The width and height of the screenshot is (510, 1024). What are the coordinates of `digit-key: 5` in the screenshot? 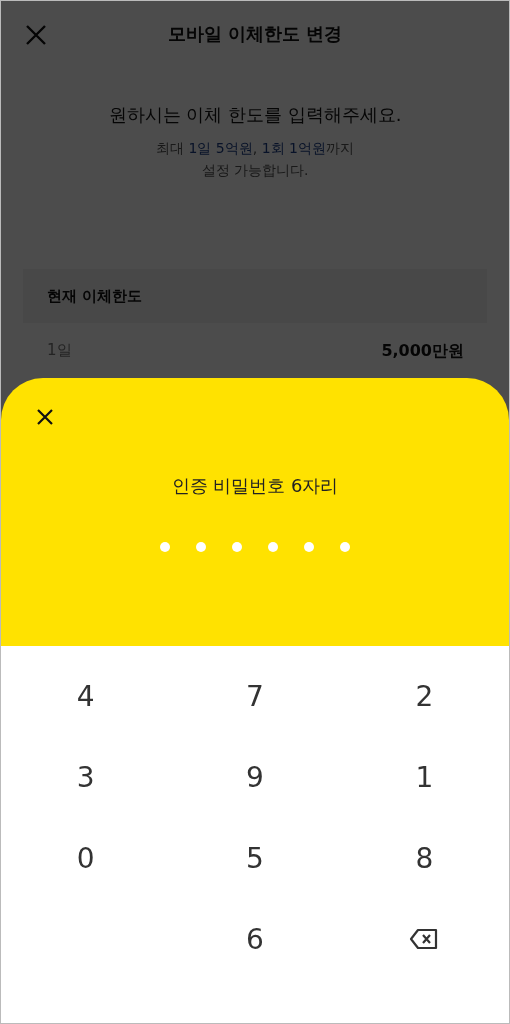 It's located at (255, 858).